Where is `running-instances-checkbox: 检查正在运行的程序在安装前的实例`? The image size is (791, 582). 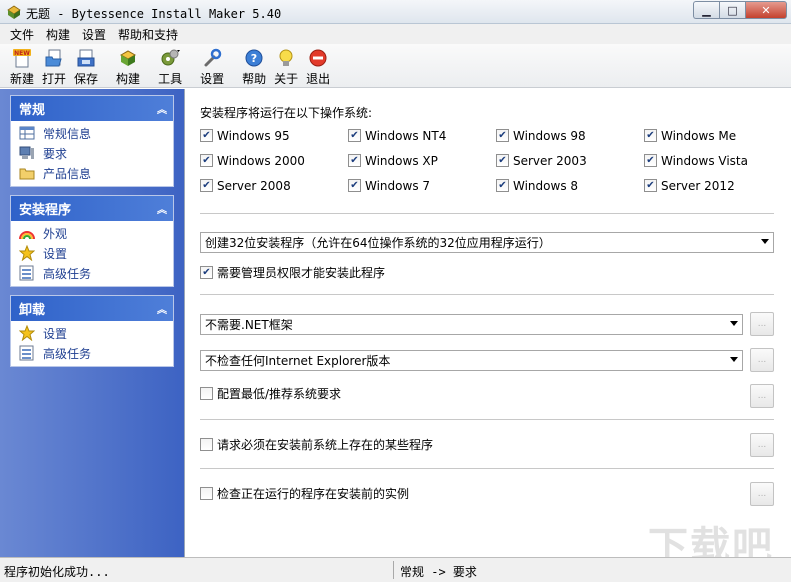 running-instances-checkbox: 检查正在运行的程序在安装前的实例 is located at coordinates (304, 493).